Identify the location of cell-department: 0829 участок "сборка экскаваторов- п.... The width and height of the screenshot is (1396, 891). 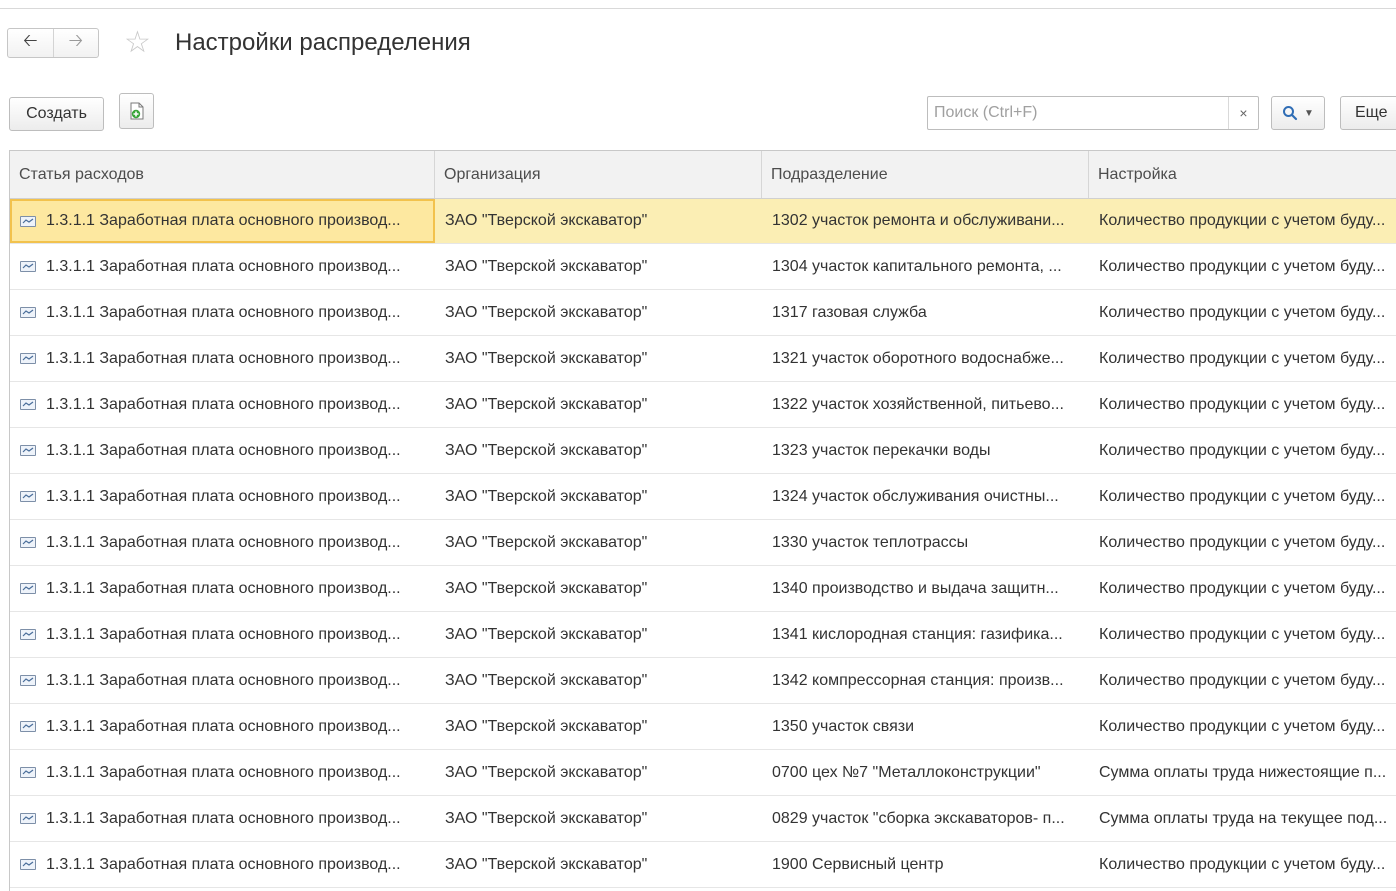
(925, 818).